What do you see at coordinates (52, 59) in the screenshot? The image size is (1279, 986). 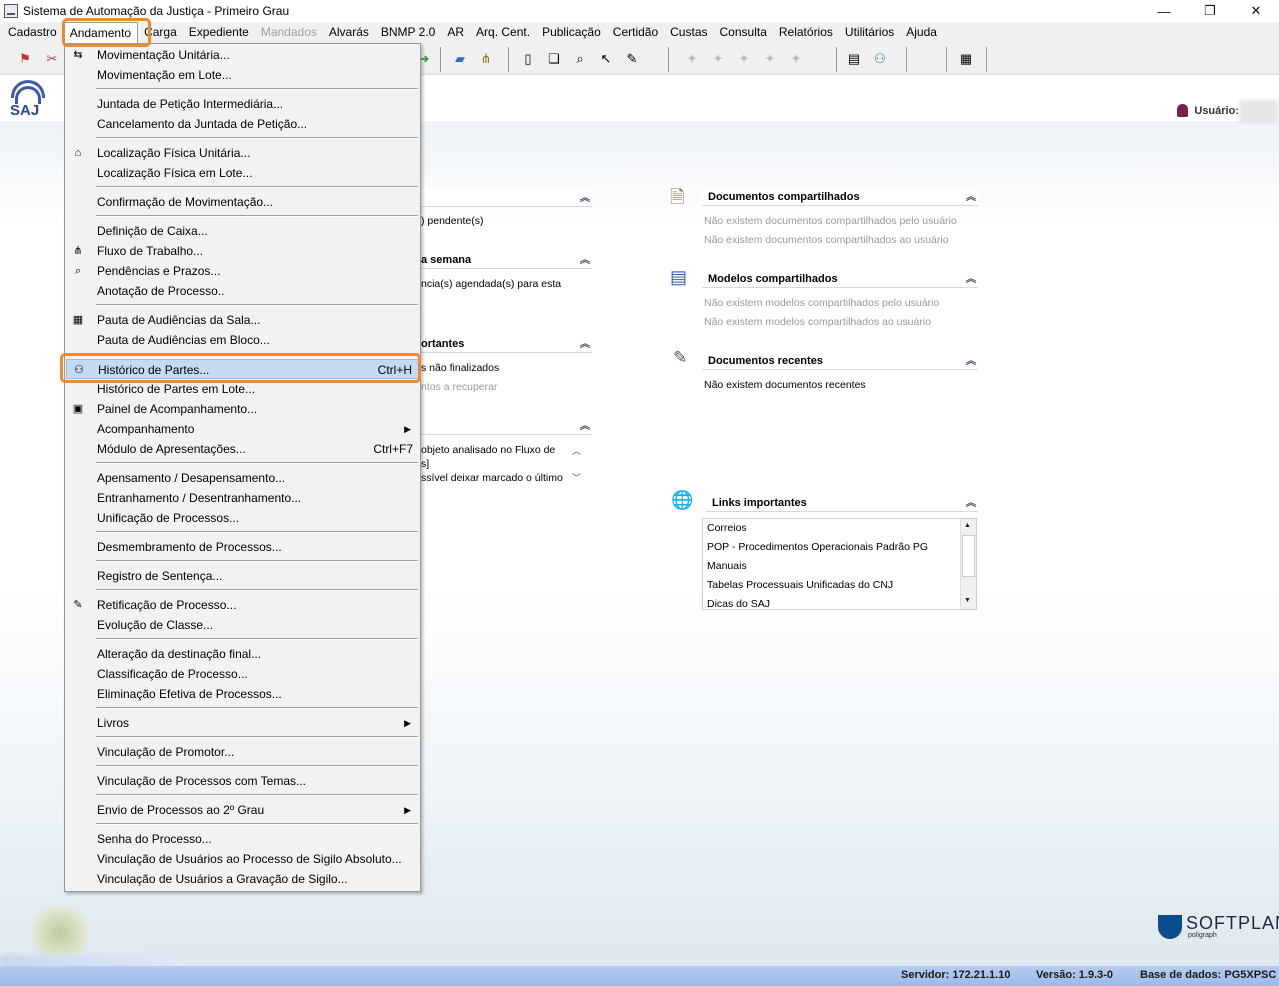 I see `clip-icon: ✂` at bounding box center [52, 59].